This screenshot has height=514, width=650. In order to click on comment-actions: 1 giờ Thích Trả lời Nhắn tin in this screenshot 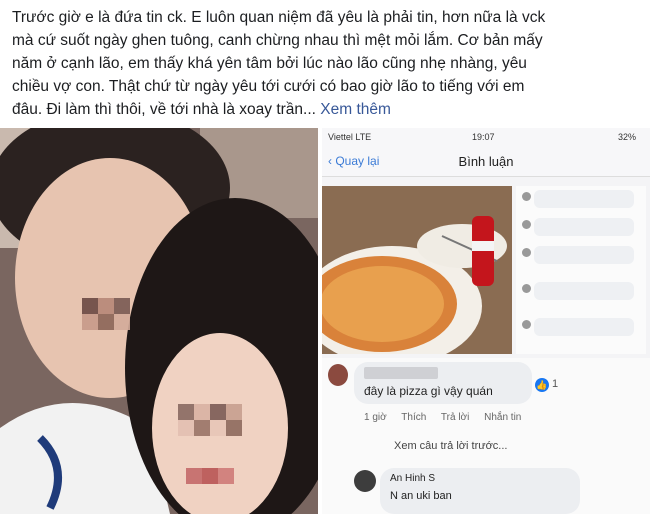, I will do `click(448, 417)`.